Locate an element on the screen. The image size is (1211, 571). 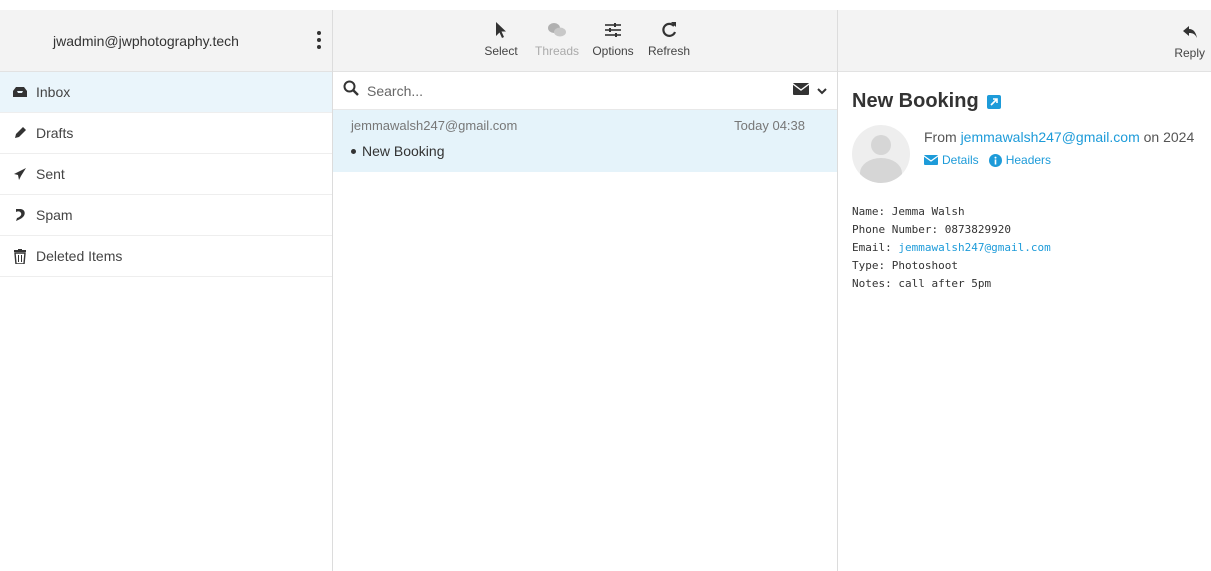
info-icon is located at coordinates (995, 160).